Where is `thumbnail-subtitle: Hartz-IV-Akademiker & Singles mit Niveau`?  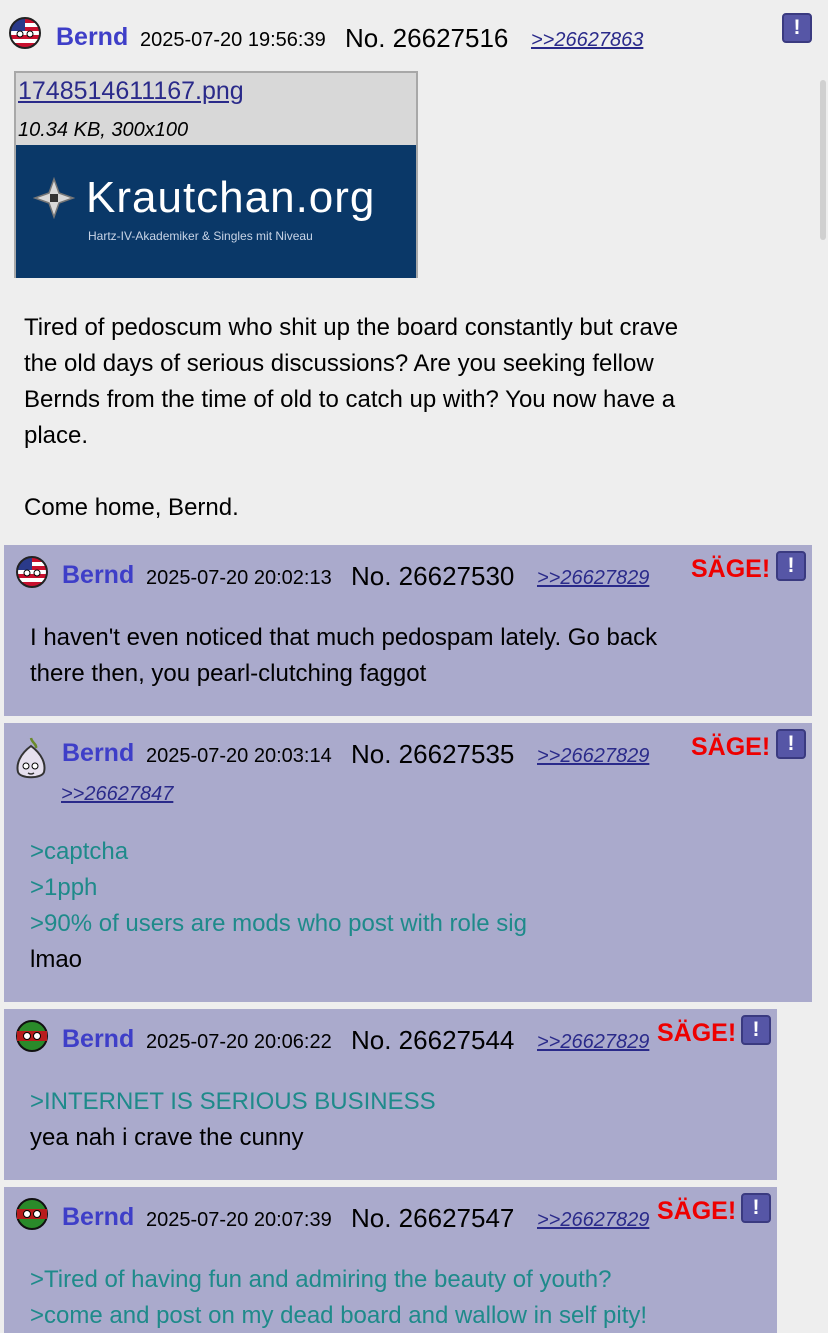 thumbnail-subtitle: Hartz-IV-Akademiker & Singles mit Niveau is located at coordinates (200, 236).